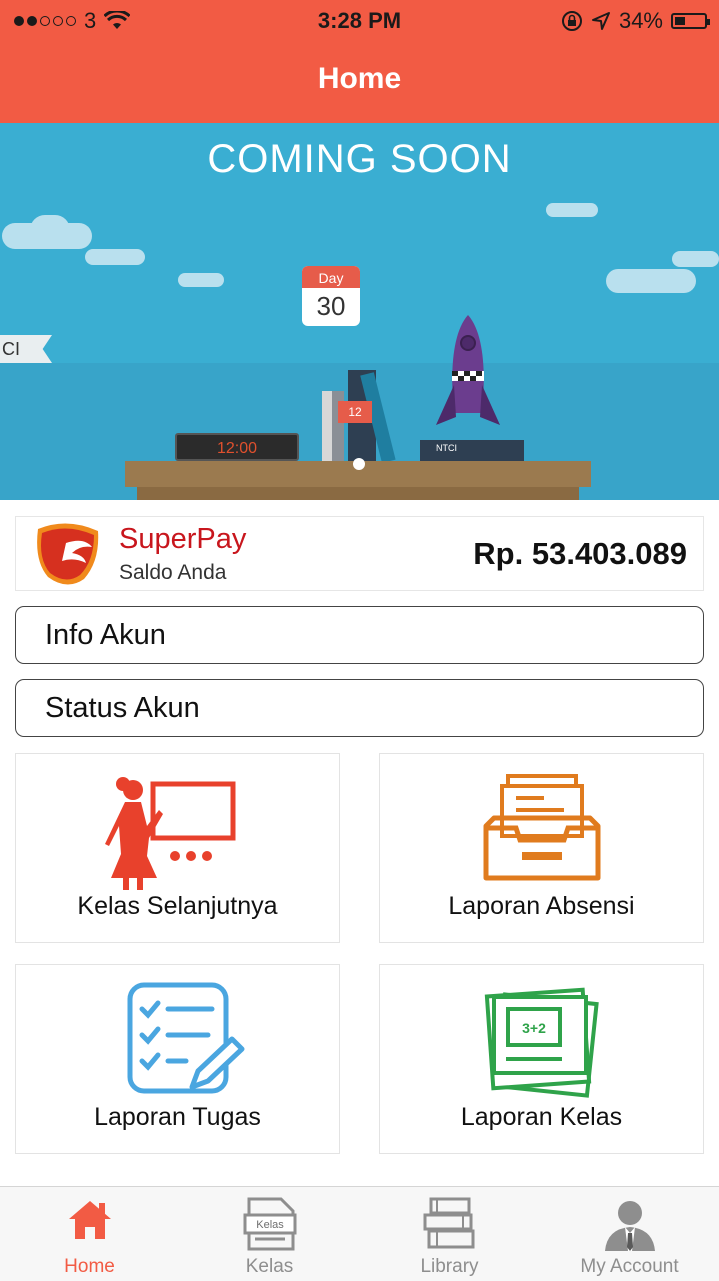  I want to click on nav-bar: Home, so click(359, 81).